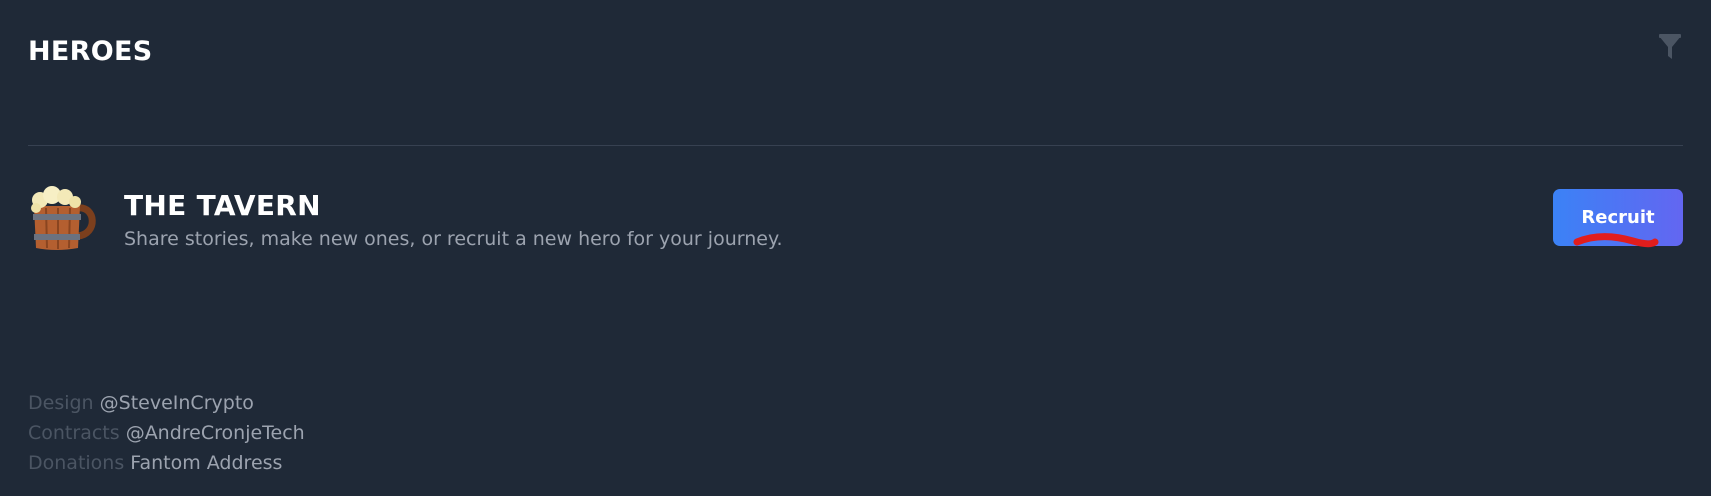 Image resolution: width=1711 pixels, height=496 pixels. I want to click on tavern-title: THE TAVERN, so click(222, 205).